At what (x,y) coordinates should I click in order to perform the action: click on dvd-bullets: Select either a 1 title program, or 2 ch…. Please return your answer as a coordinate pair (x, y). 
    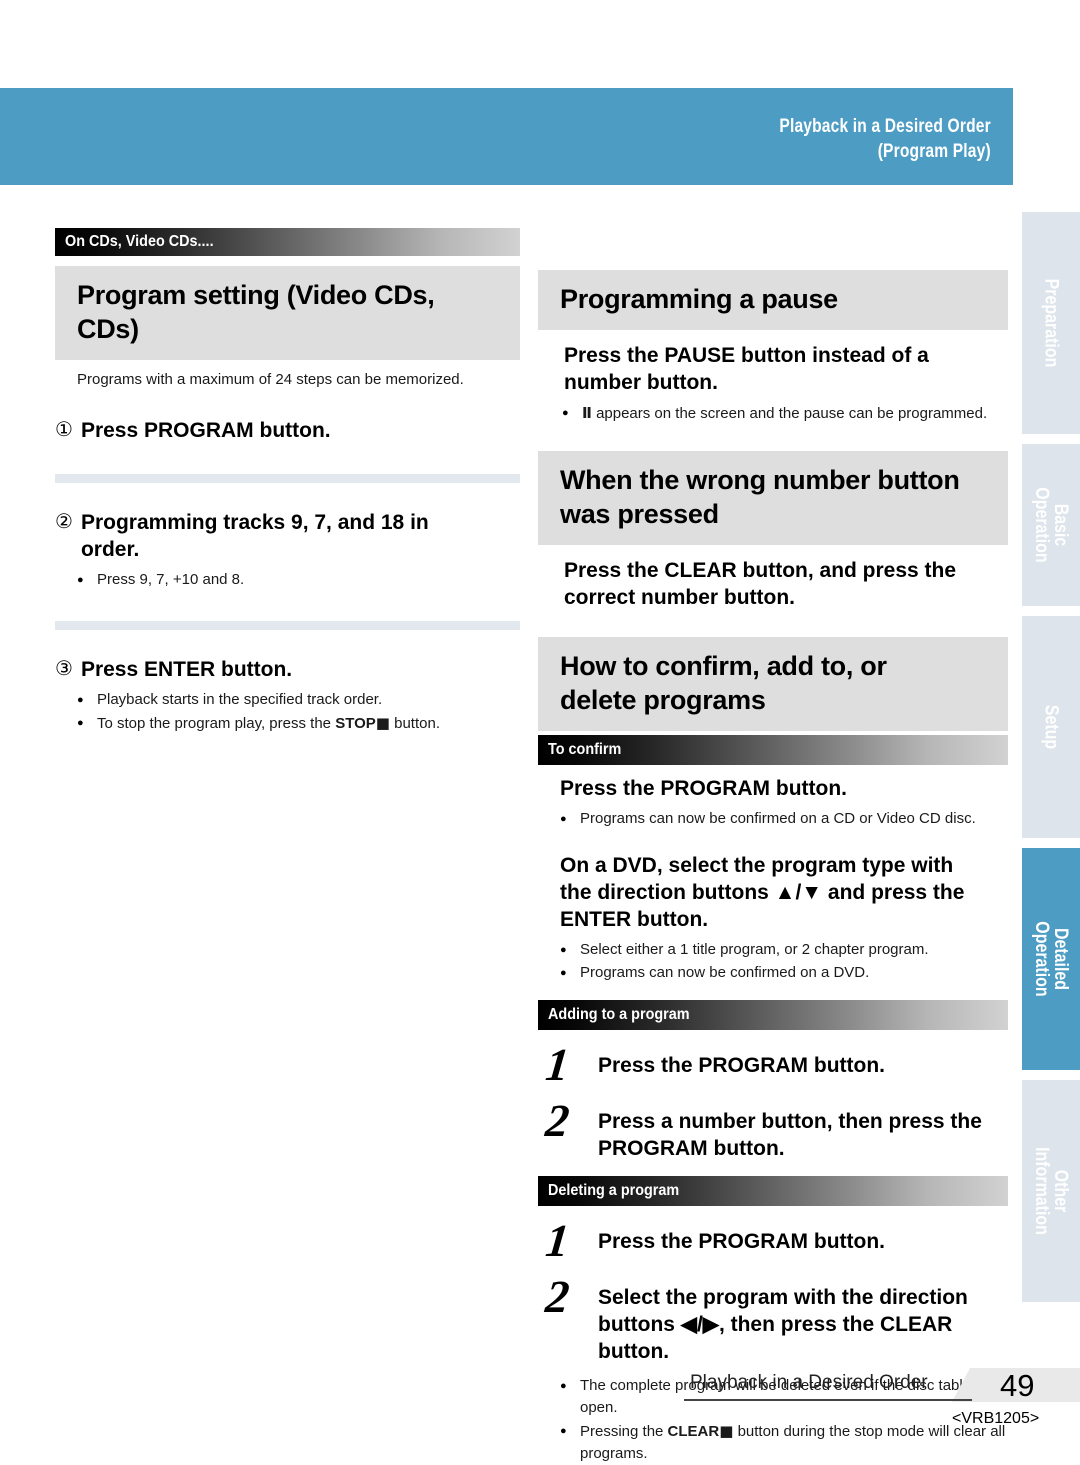
    Looking at the image, I should click on (784, 961).